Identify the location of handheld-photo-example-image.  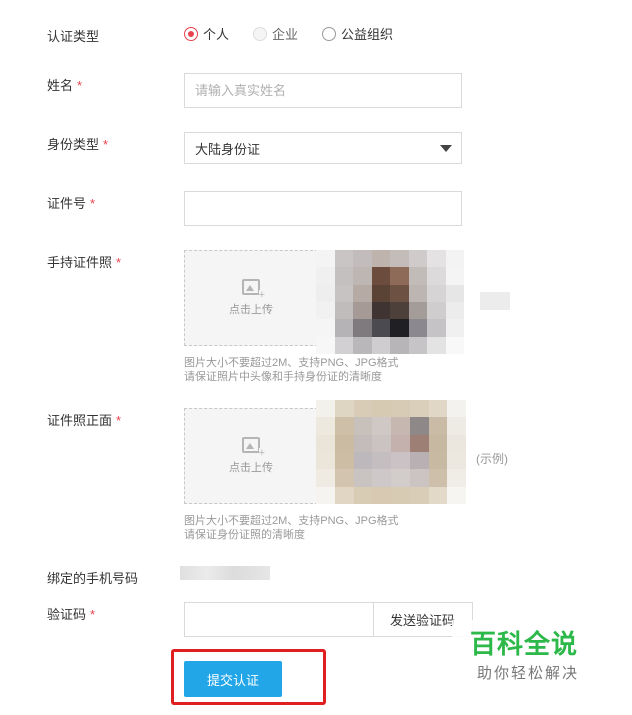
(390, 302).